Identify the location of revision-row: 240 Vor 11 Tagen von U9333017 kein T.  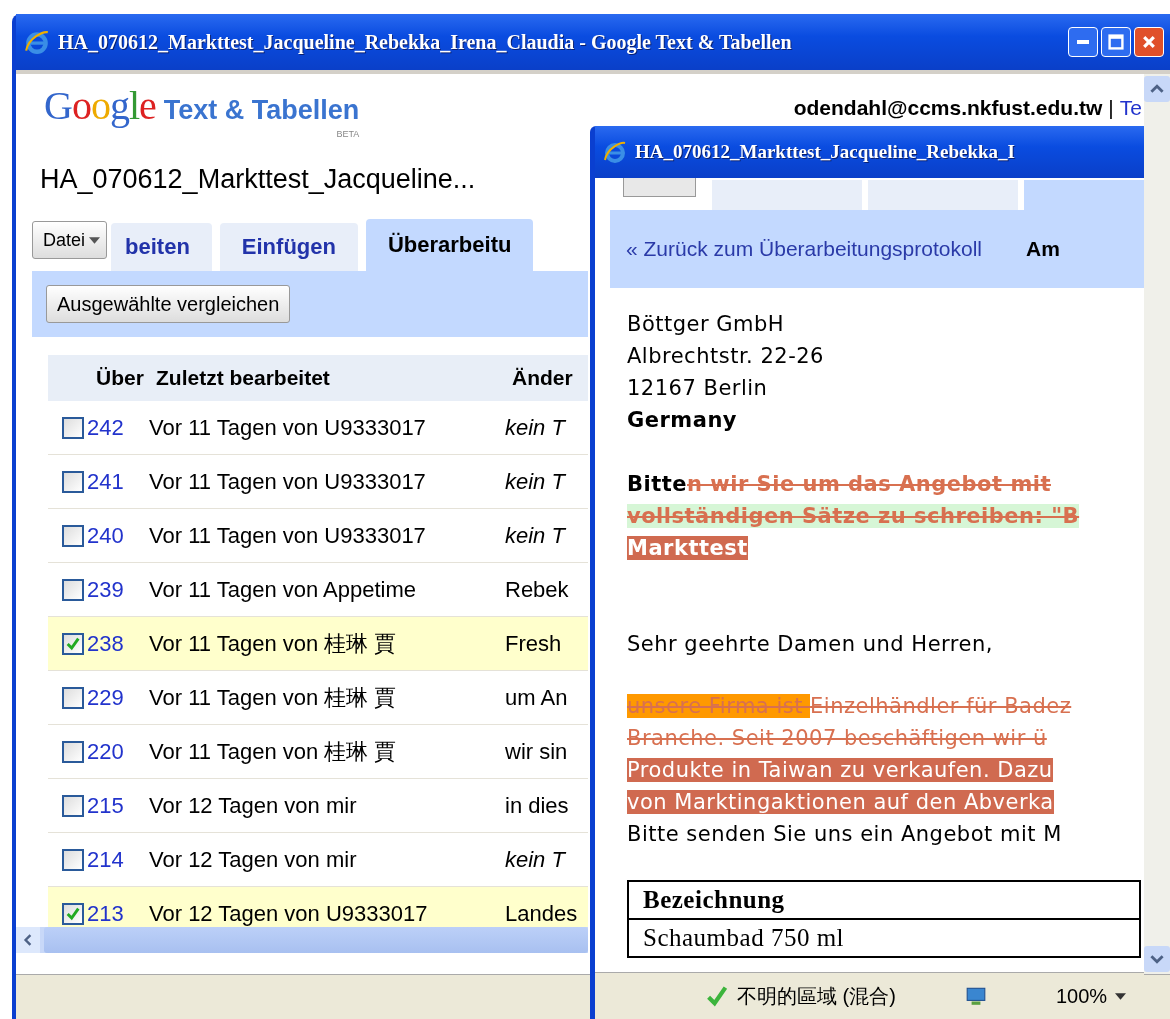
(318, 536).